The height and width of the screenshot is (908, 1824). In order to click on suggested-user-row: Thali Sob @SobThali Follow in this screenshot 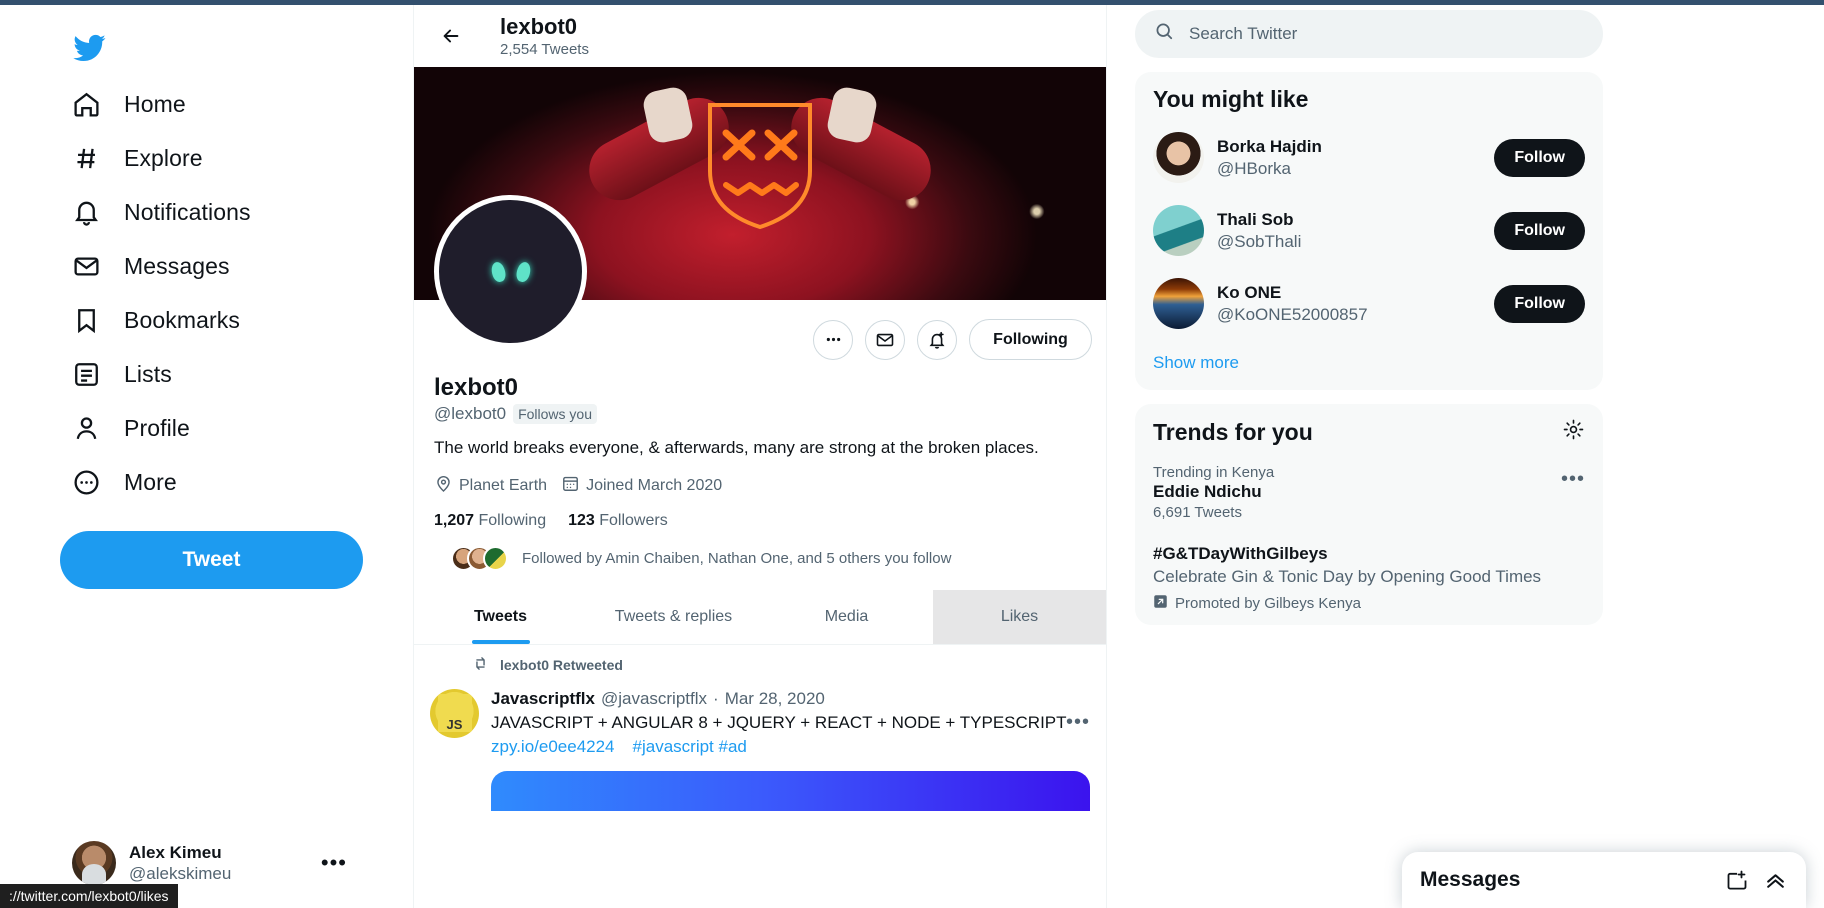, I will do `click(1369, 230)`.